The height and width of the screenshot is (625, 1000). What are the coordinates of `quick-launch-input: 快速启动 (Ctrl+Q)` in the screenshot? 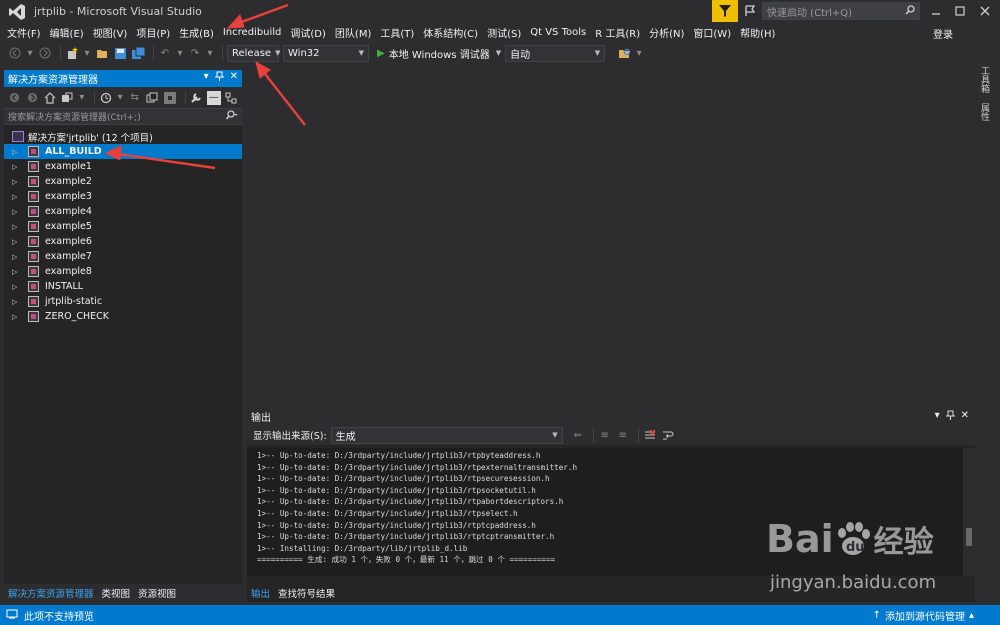 It's located at (841, 11).